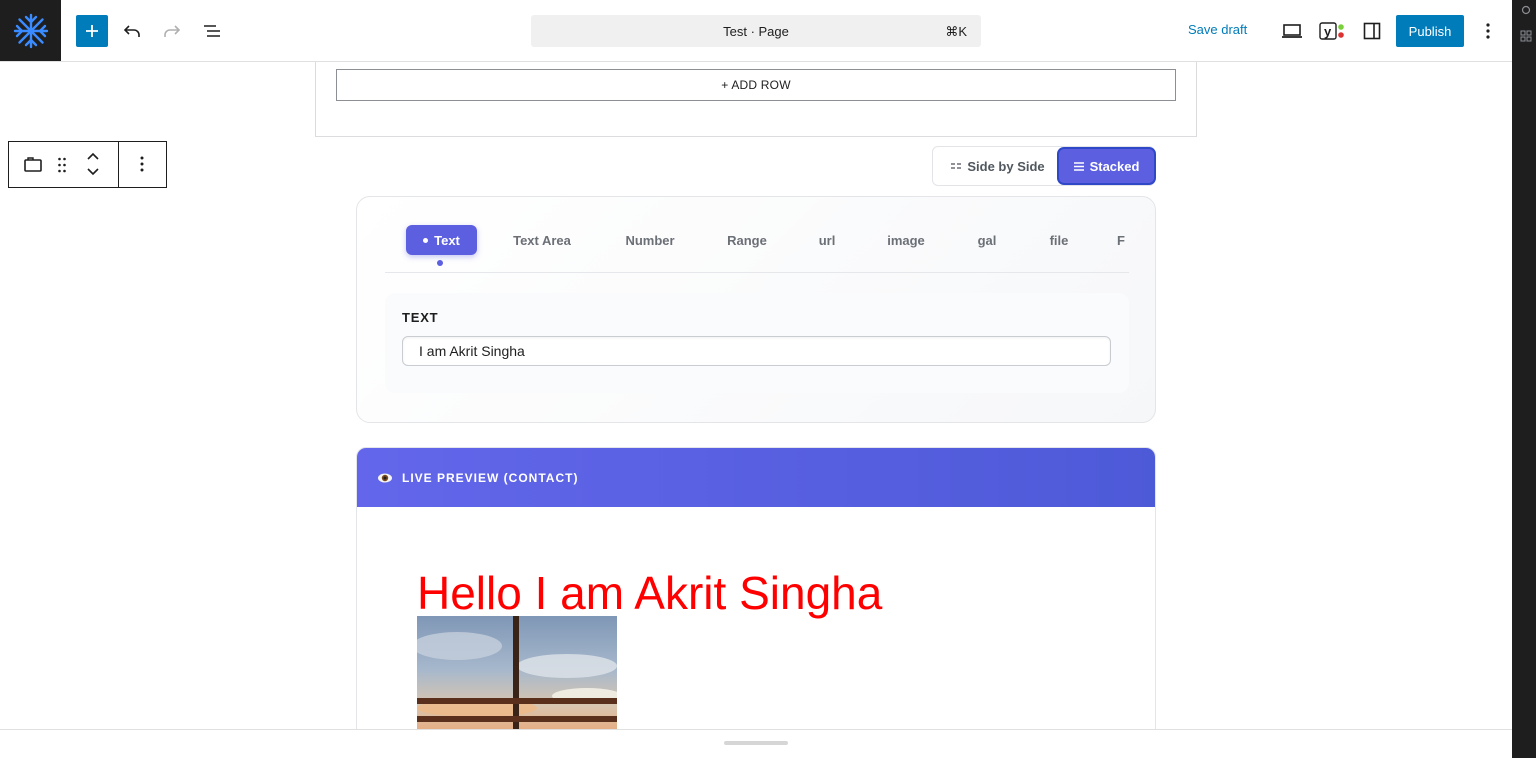  Describe the element at coordinates (1328, 31) in the screenshot. I see `svg-text: y` at that location.